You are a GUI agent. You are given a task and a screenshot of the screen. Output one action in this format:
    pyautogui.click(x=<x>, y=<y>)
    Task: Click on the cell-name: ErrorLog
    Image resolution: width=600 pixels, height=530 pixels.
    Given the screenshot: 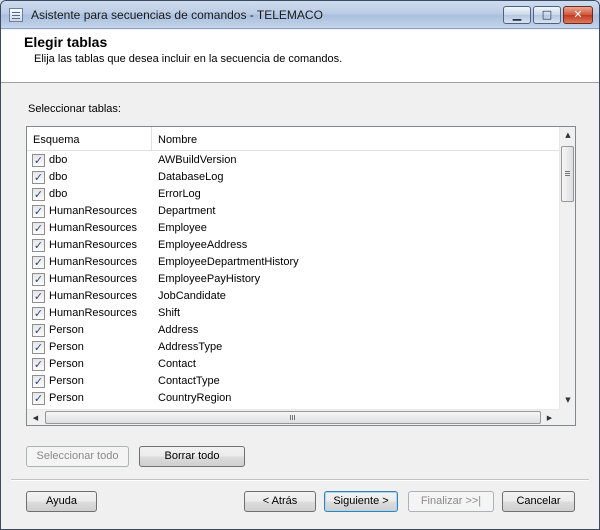 What is the action you would take?
    pyautogui.click(x=179, y=194)
    